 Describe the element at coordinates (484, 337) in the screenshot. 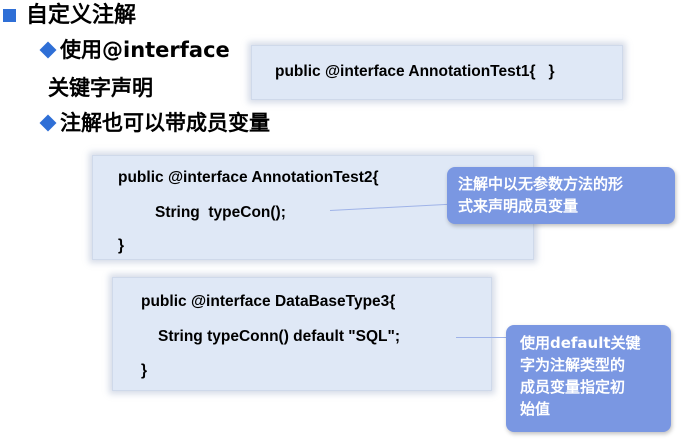

I see `callout-2-pointer-line` at that location.